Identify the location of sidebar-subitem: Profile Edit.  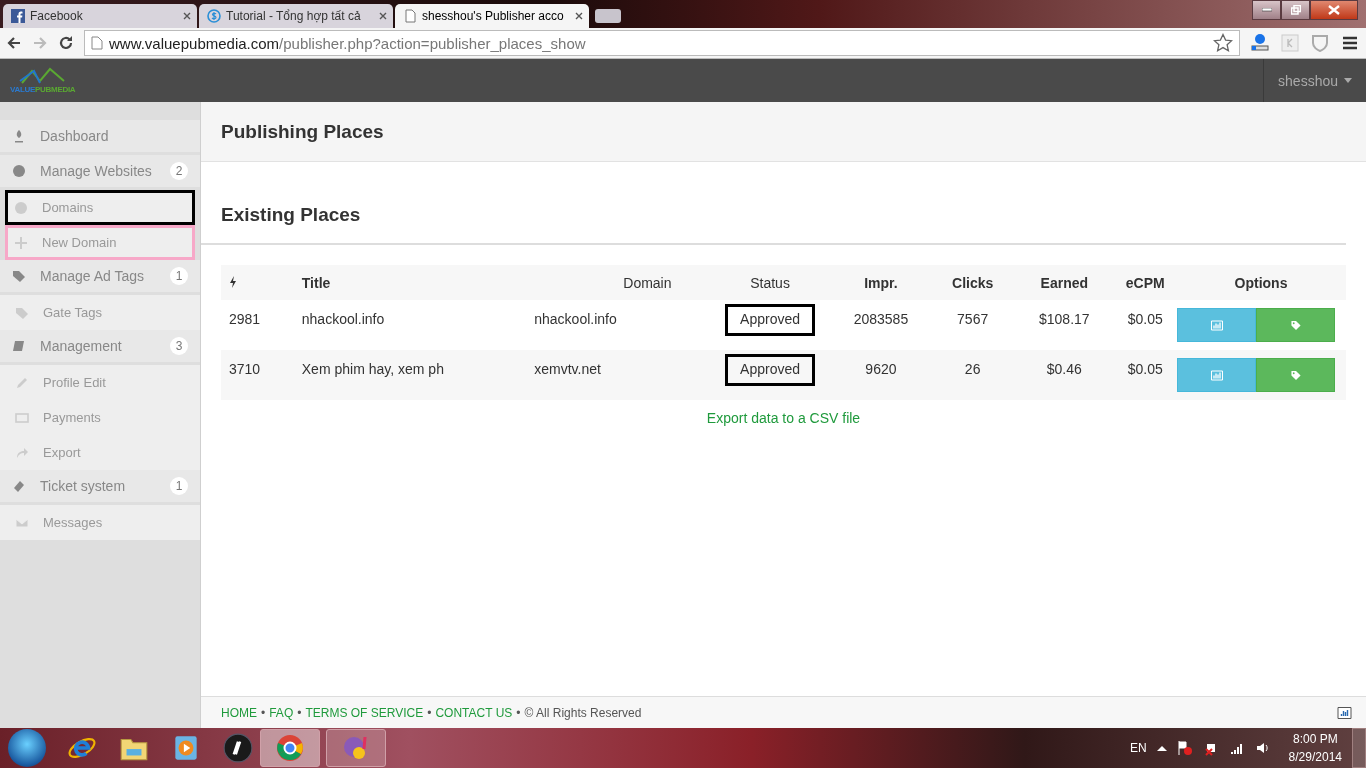
(100, 382).